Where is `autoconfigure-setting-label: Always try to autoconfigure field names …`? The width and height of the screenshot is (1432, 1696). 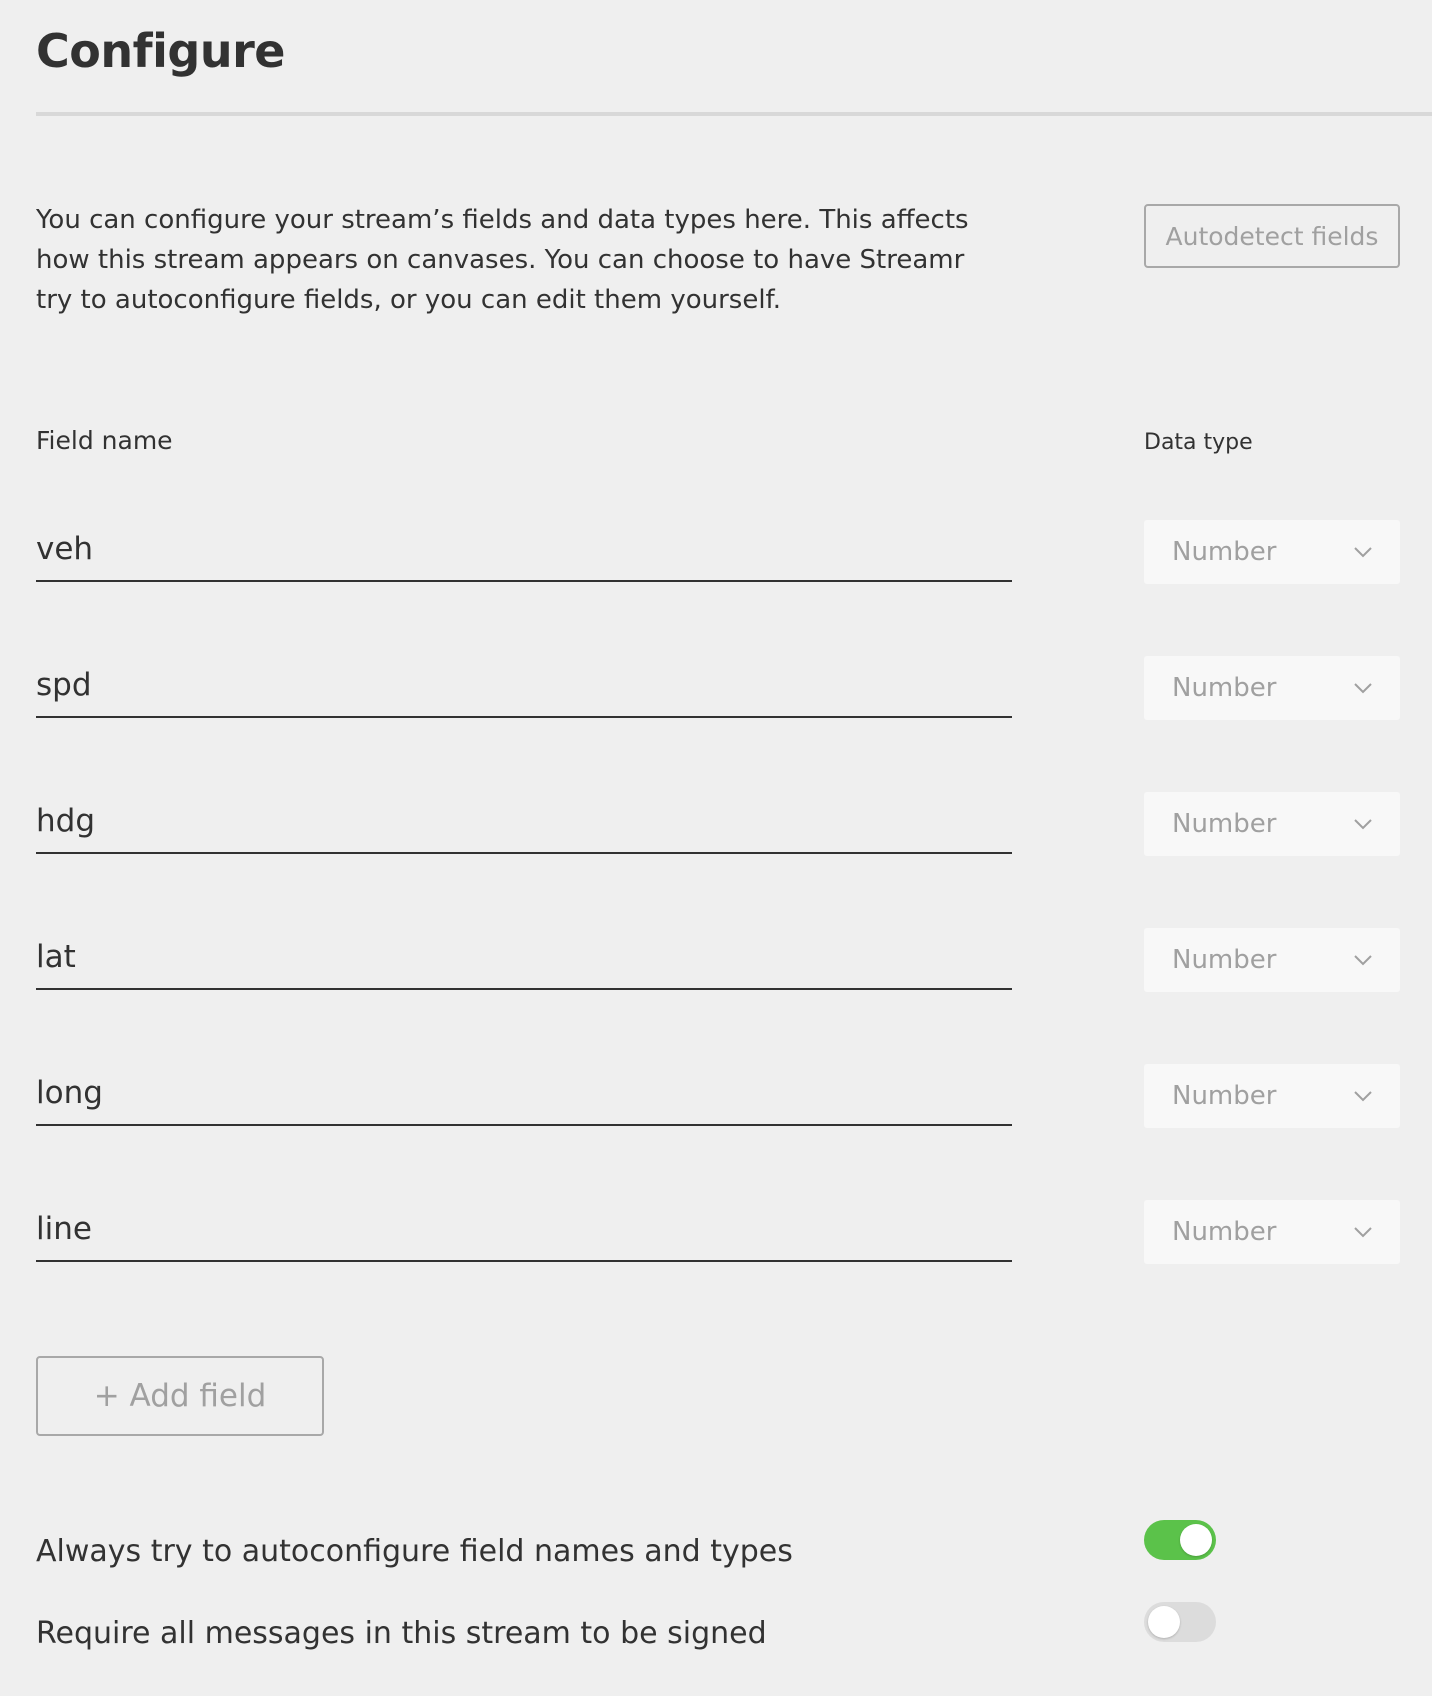 autoconfigure-setting-label: Always try to autoconfigure field names … is located at coordinates (414, 1551).